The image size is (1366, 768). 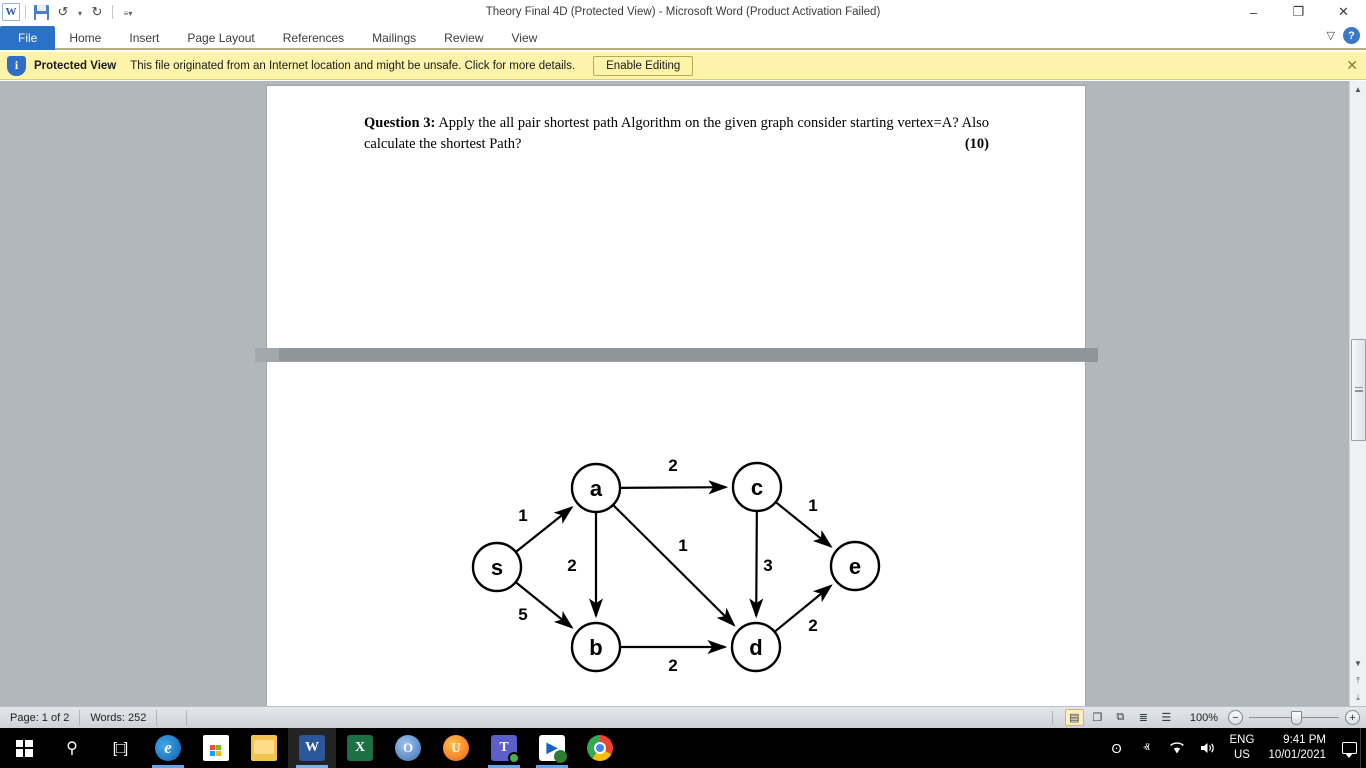 I want to click on taskbar-app-opera-browser: O, so click(x=408, y=748).